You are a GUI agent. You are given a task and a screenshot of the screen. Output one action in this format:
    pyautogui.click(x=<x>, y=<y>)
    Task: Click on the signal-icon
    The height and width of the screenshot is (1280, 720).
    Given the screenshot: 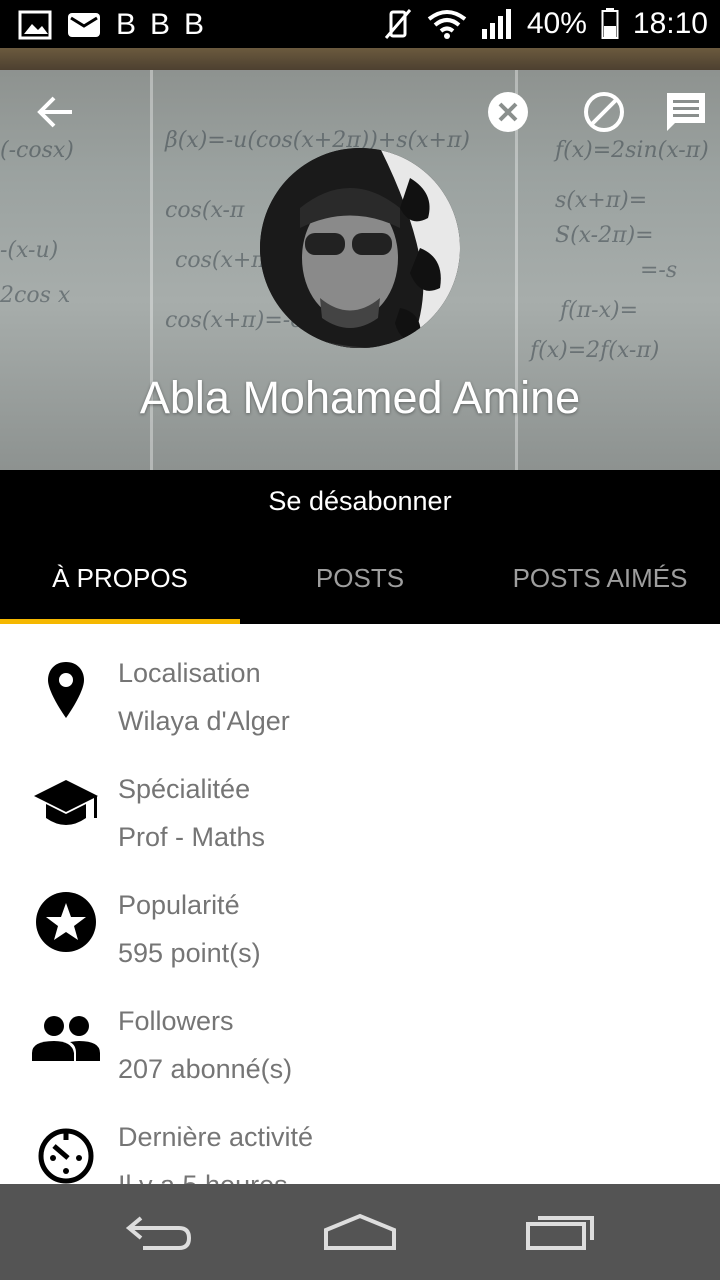 What is the action you would take?
    pyautogui.click(x=496, y=24)
    